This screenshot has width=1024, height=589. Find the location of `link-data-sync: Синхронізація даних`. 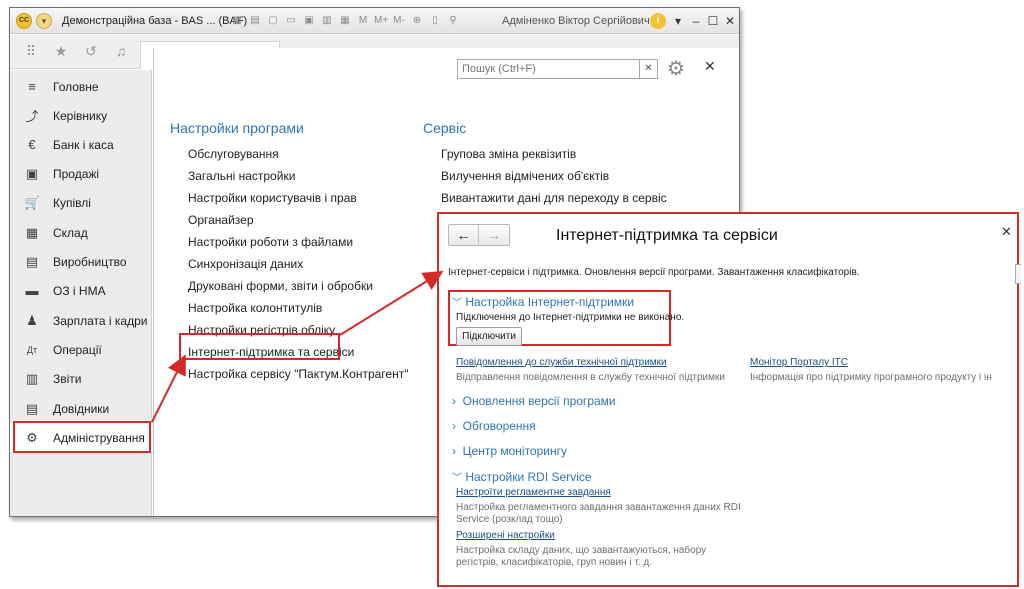

link-data-sync: Синхронізація даних is located at coordinates (245, 264).